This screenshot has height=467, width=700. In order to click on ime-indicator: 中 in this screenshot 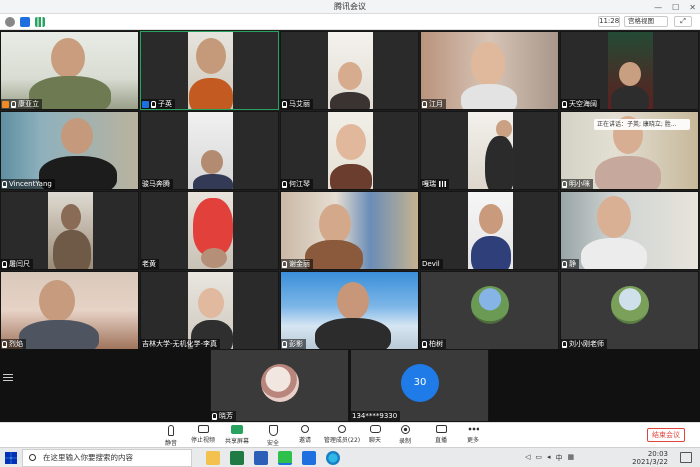, I will do `click(559, 458)`.